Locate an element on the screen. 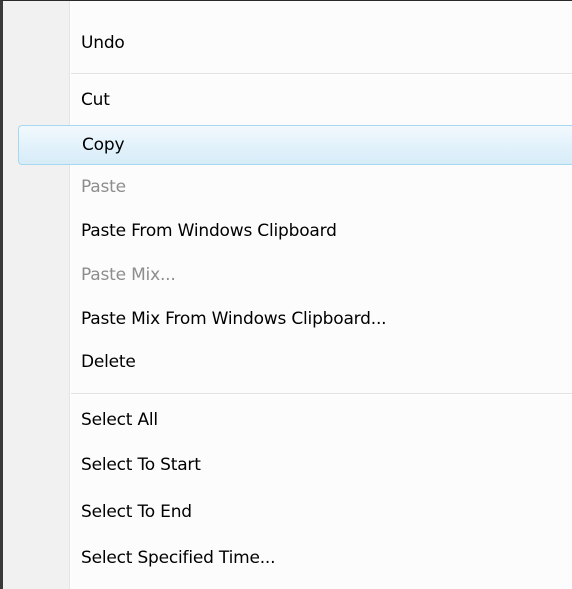 The width and height of the screenshot is (572, 589). menu-item-label: Copy is located at coordinates (103, 145).